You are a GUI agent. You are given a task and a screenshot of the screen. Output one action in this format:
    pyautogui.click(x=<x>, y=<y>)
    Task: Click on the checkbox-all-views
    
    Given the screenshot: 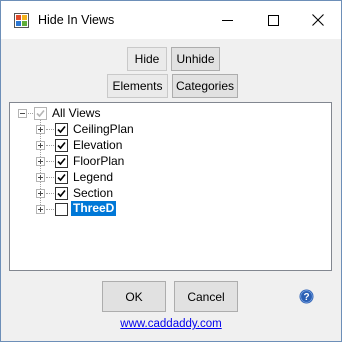 What is the action you would take?
    pyautogui.click(x=40, y=113)
    